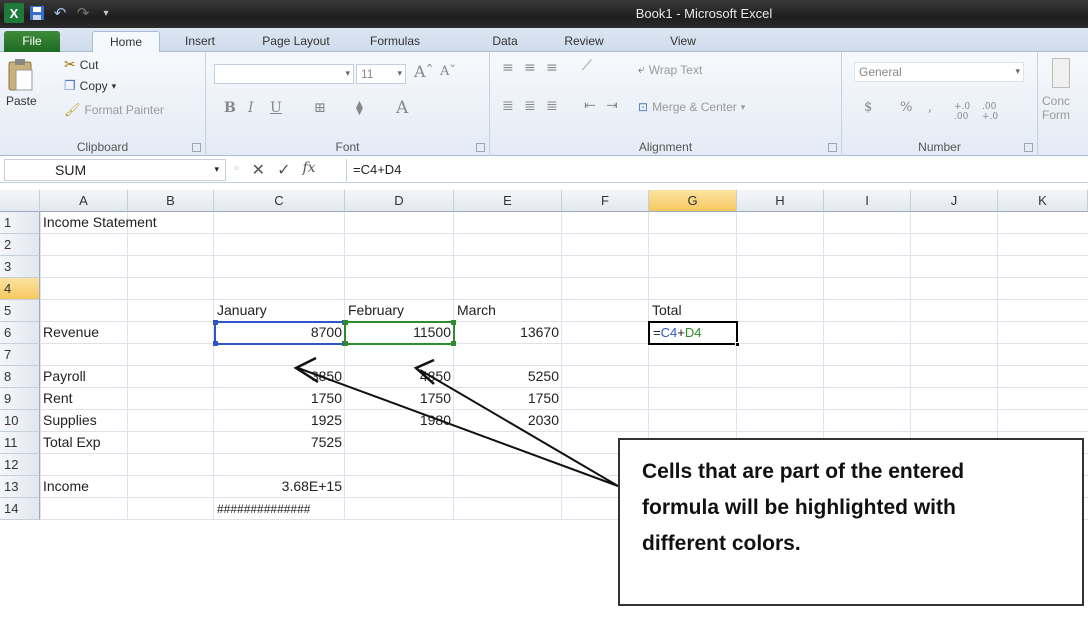 The height and width of the screenshot is (626, 1088). Describe the element at coordinates (130, 223) in the screenshot. I see `cell-A1: Income Statement` at that location.